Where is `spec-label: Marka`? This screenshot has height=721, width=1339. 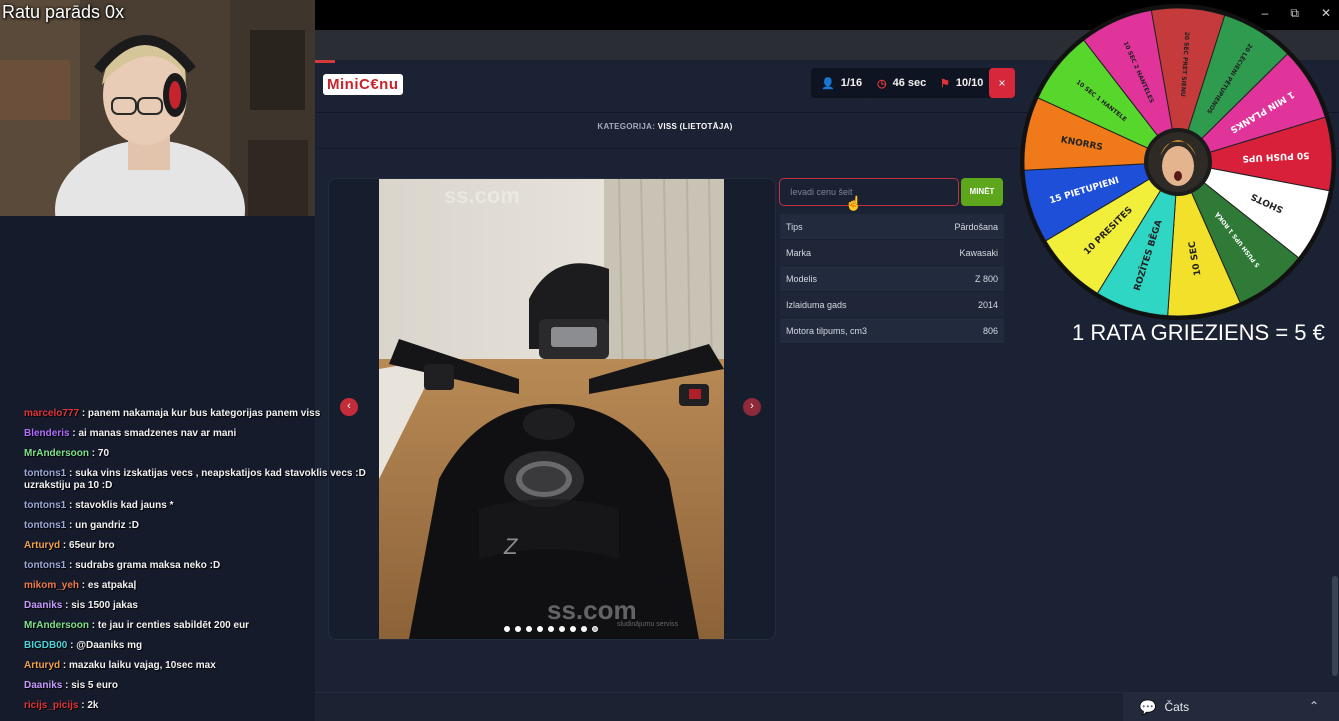 spec-label: Marka is located at coordinates (799, 252).